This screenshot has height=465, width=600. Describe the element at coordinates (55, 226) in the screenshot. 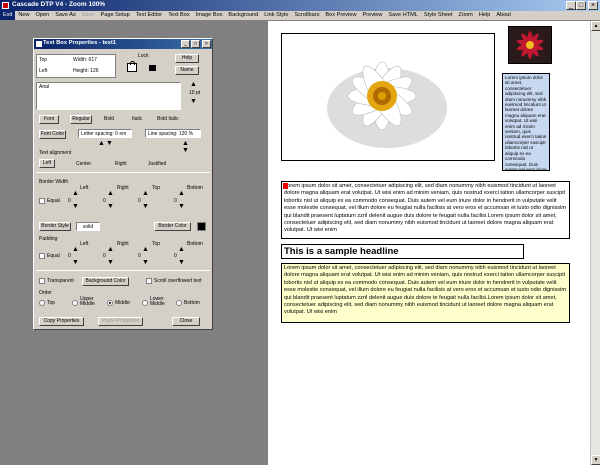

I see `border-style-button: Border Style` at that location.